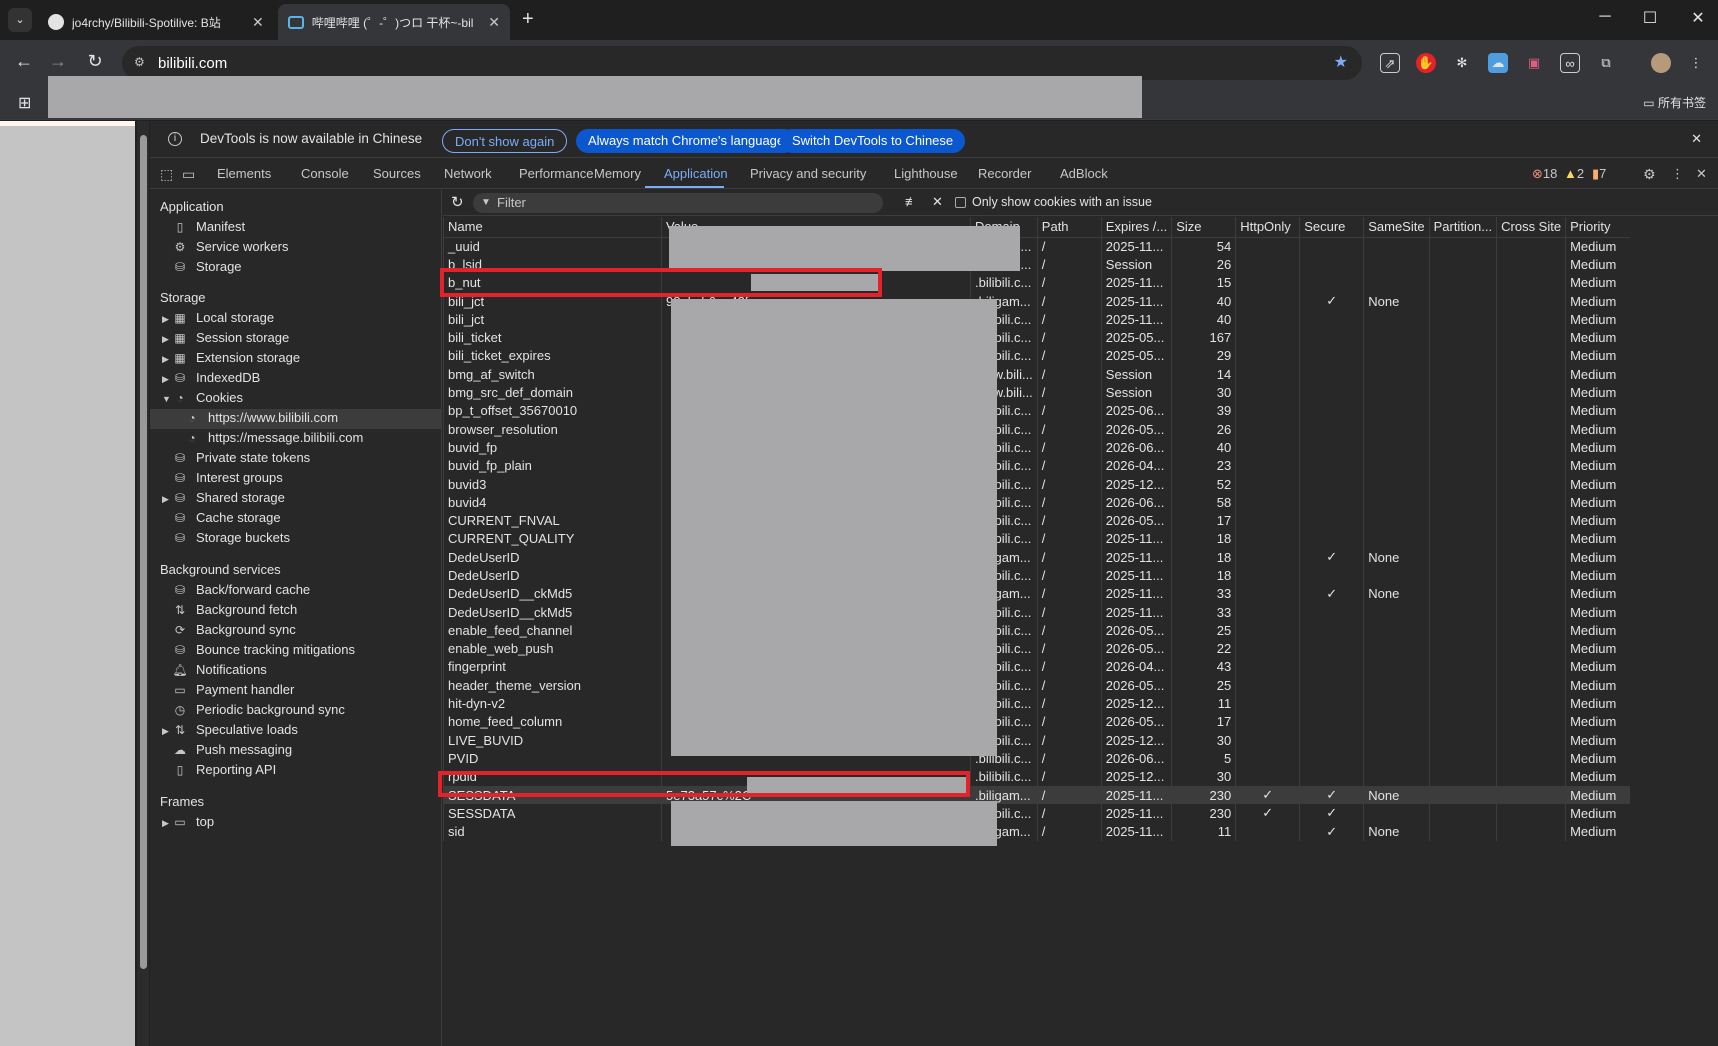  I want to click on extension-icon-6: ∞, so click(1570, 63).